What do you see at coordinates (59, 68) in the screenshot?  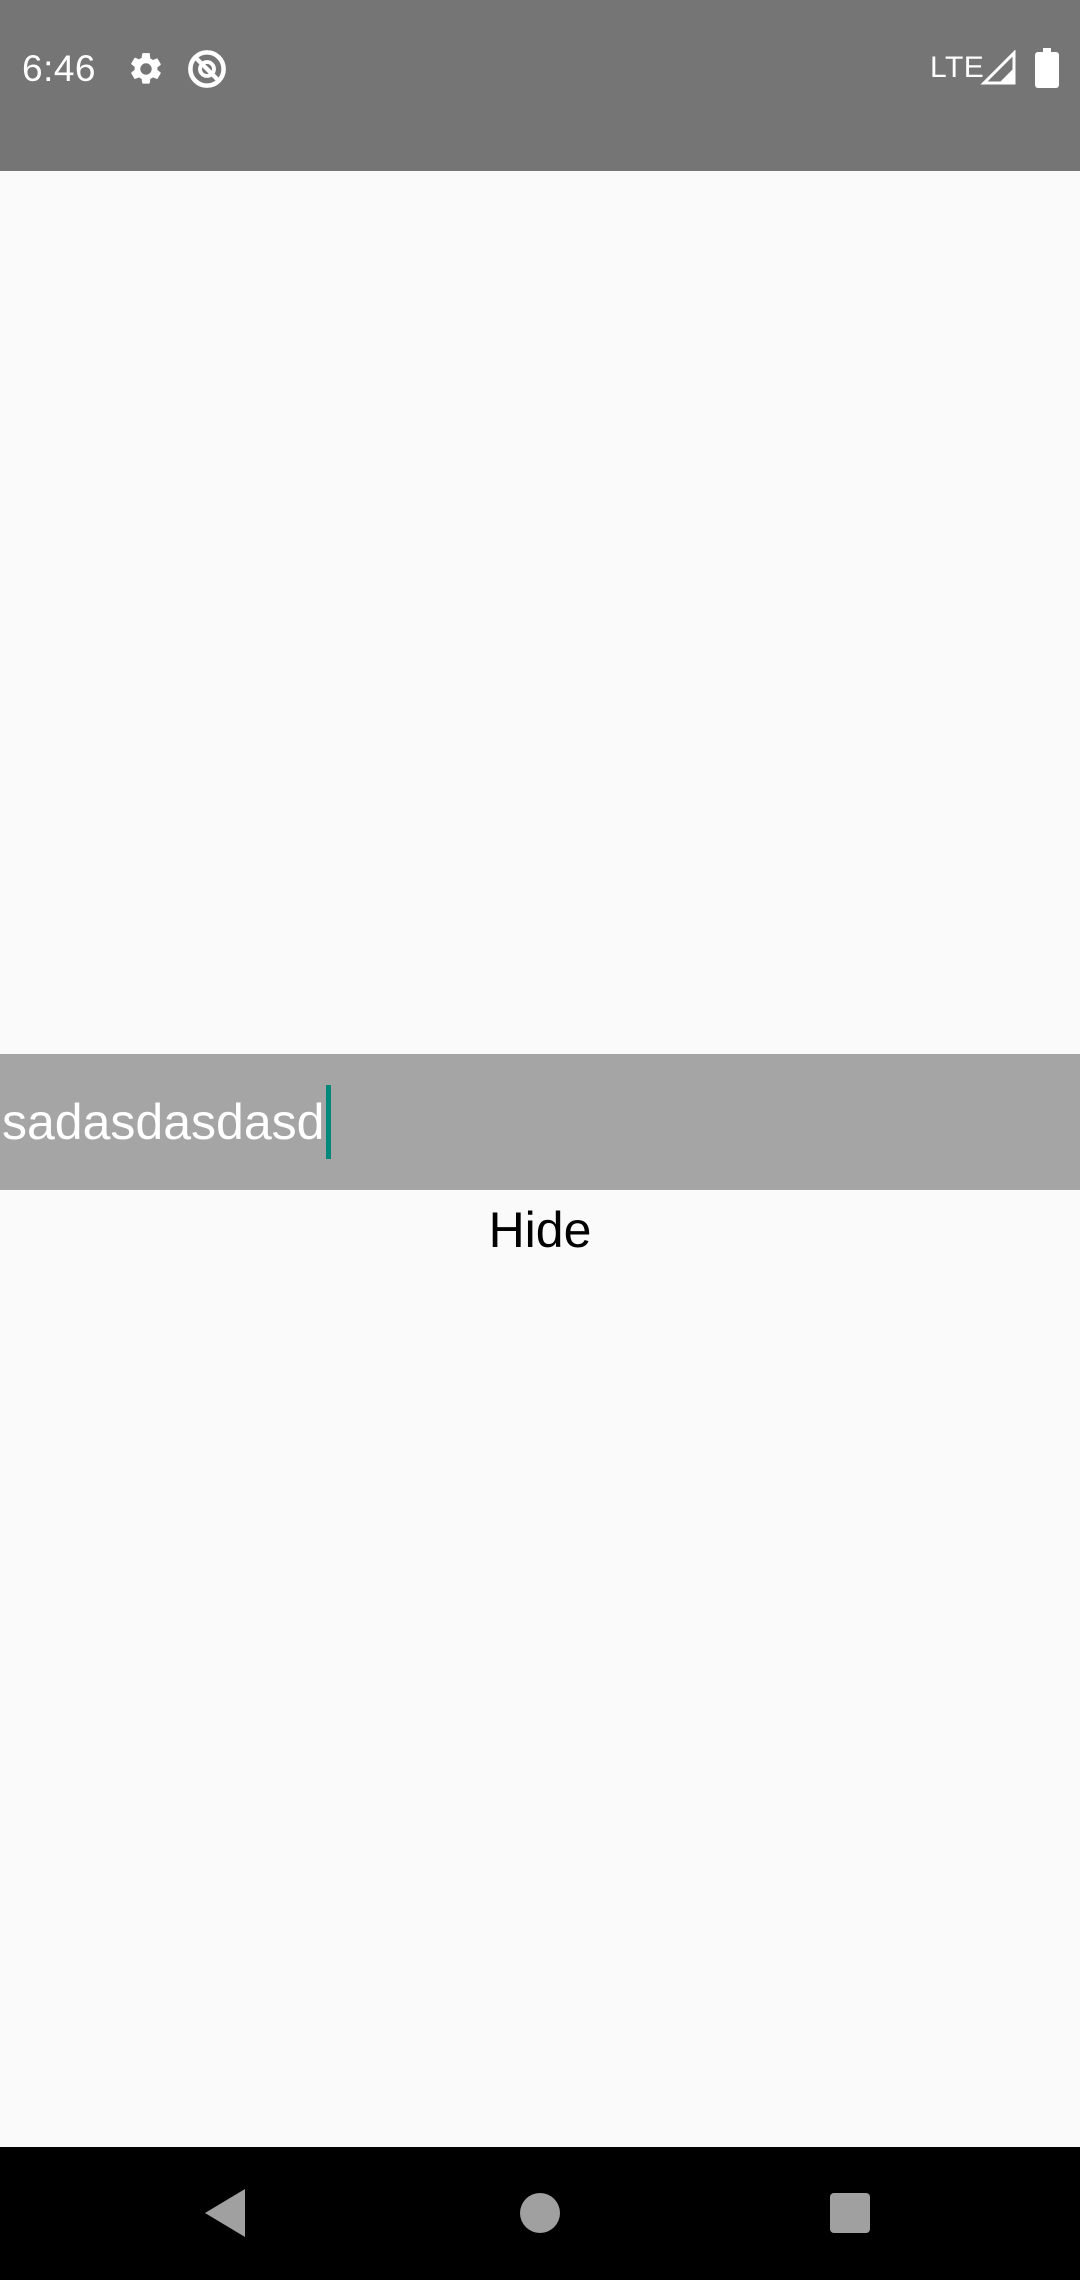 I see `status-time: 6:46` at bounding box center [59, 68].